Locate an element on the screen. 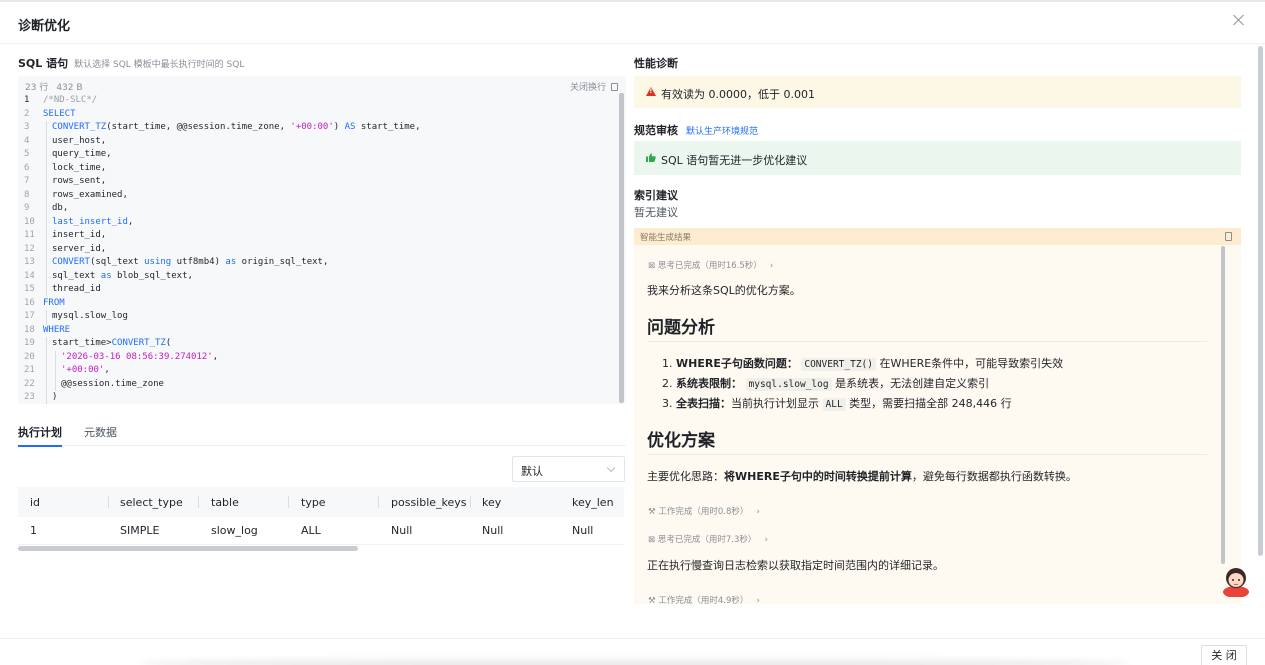 The width and height of the screenshot is (1265, 665). work-step-label: 工作完成（用时0.8秒） is located at coordinates (703, 512).